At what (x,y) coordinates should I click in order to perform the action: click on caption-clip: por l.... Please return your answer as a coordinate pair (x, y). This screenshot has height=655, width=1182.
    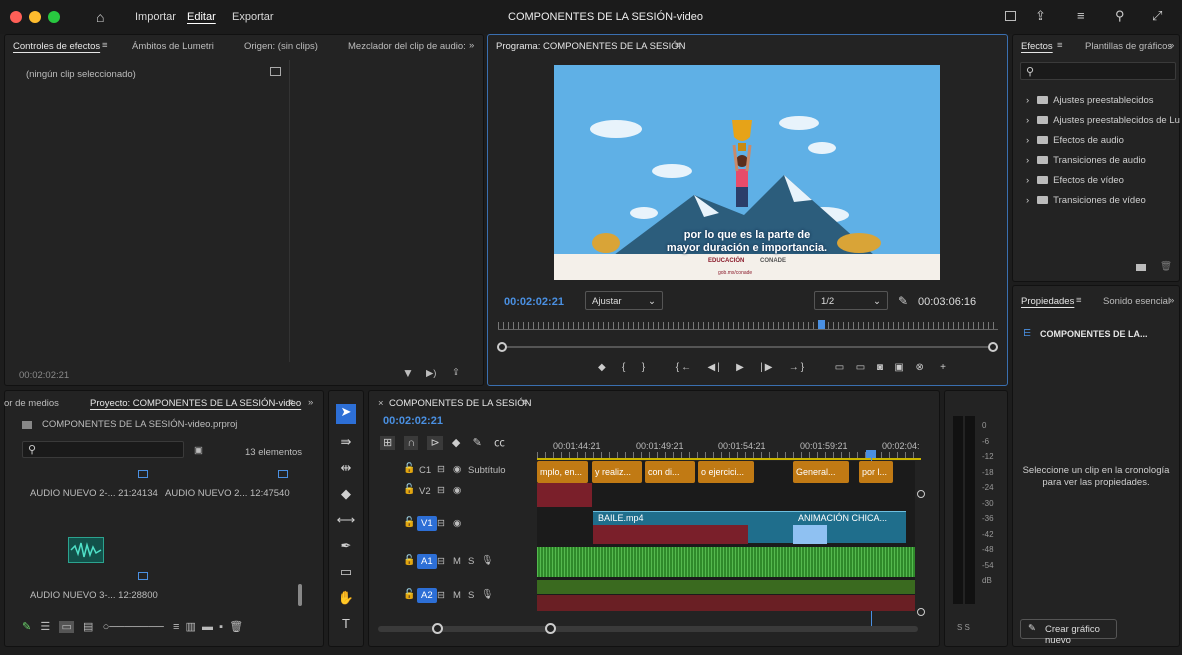
    Looking at the image, I should click on (876, 472).